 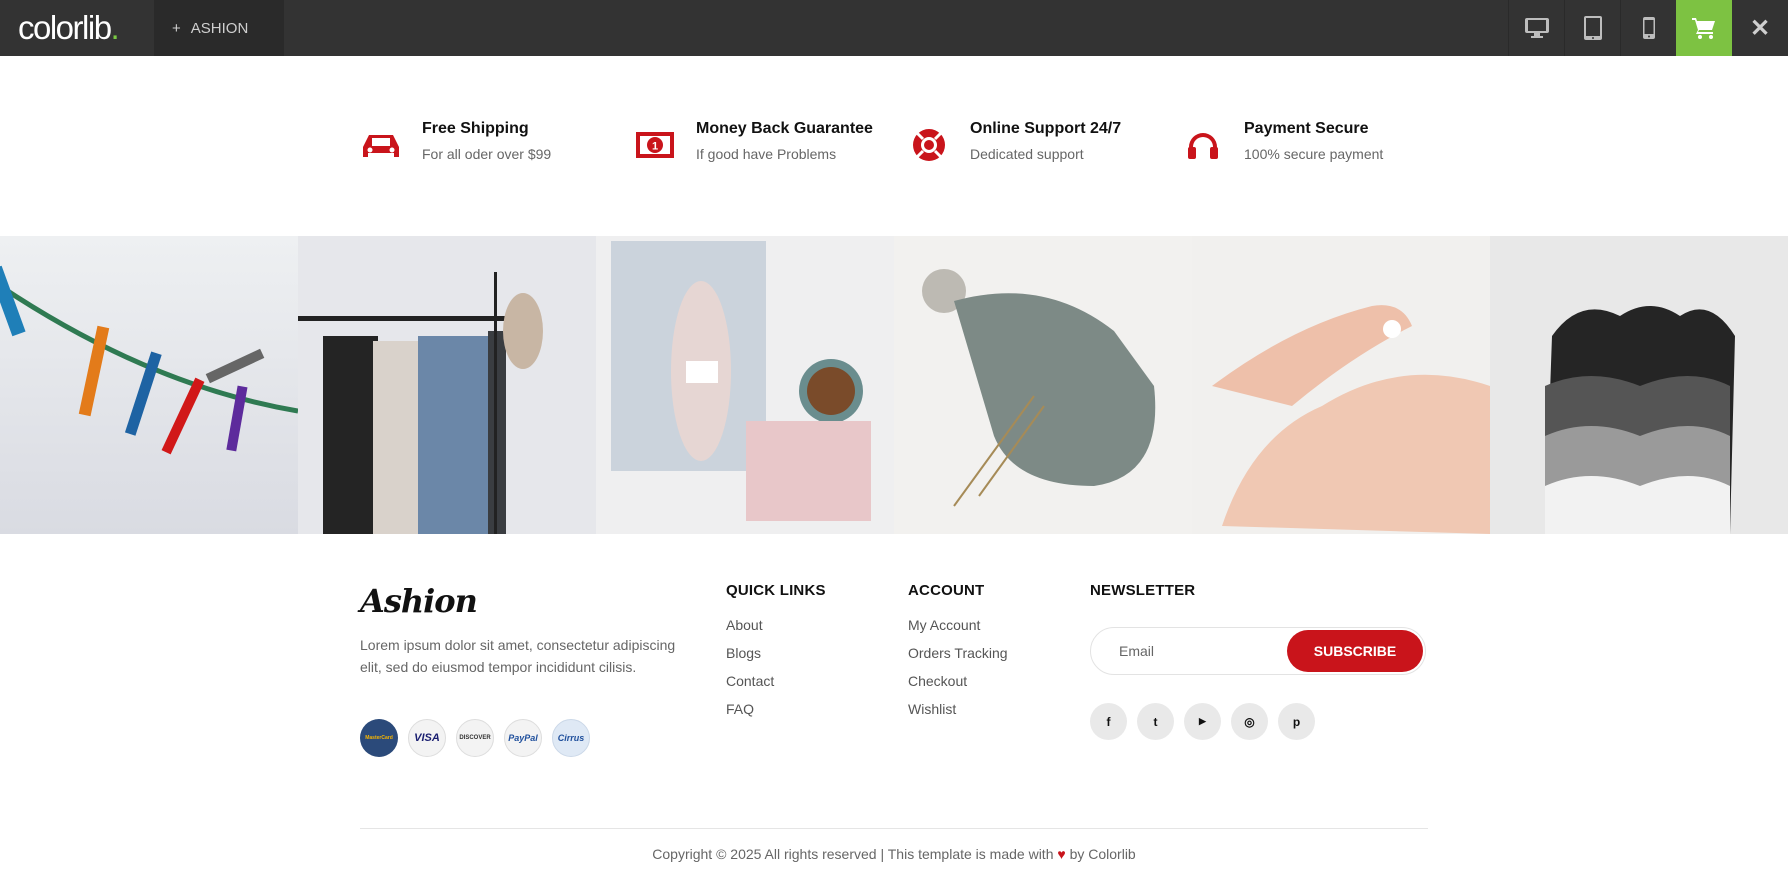 I want to click on gallery-image-yarn-and-coffee, so click(x=745, y=385).